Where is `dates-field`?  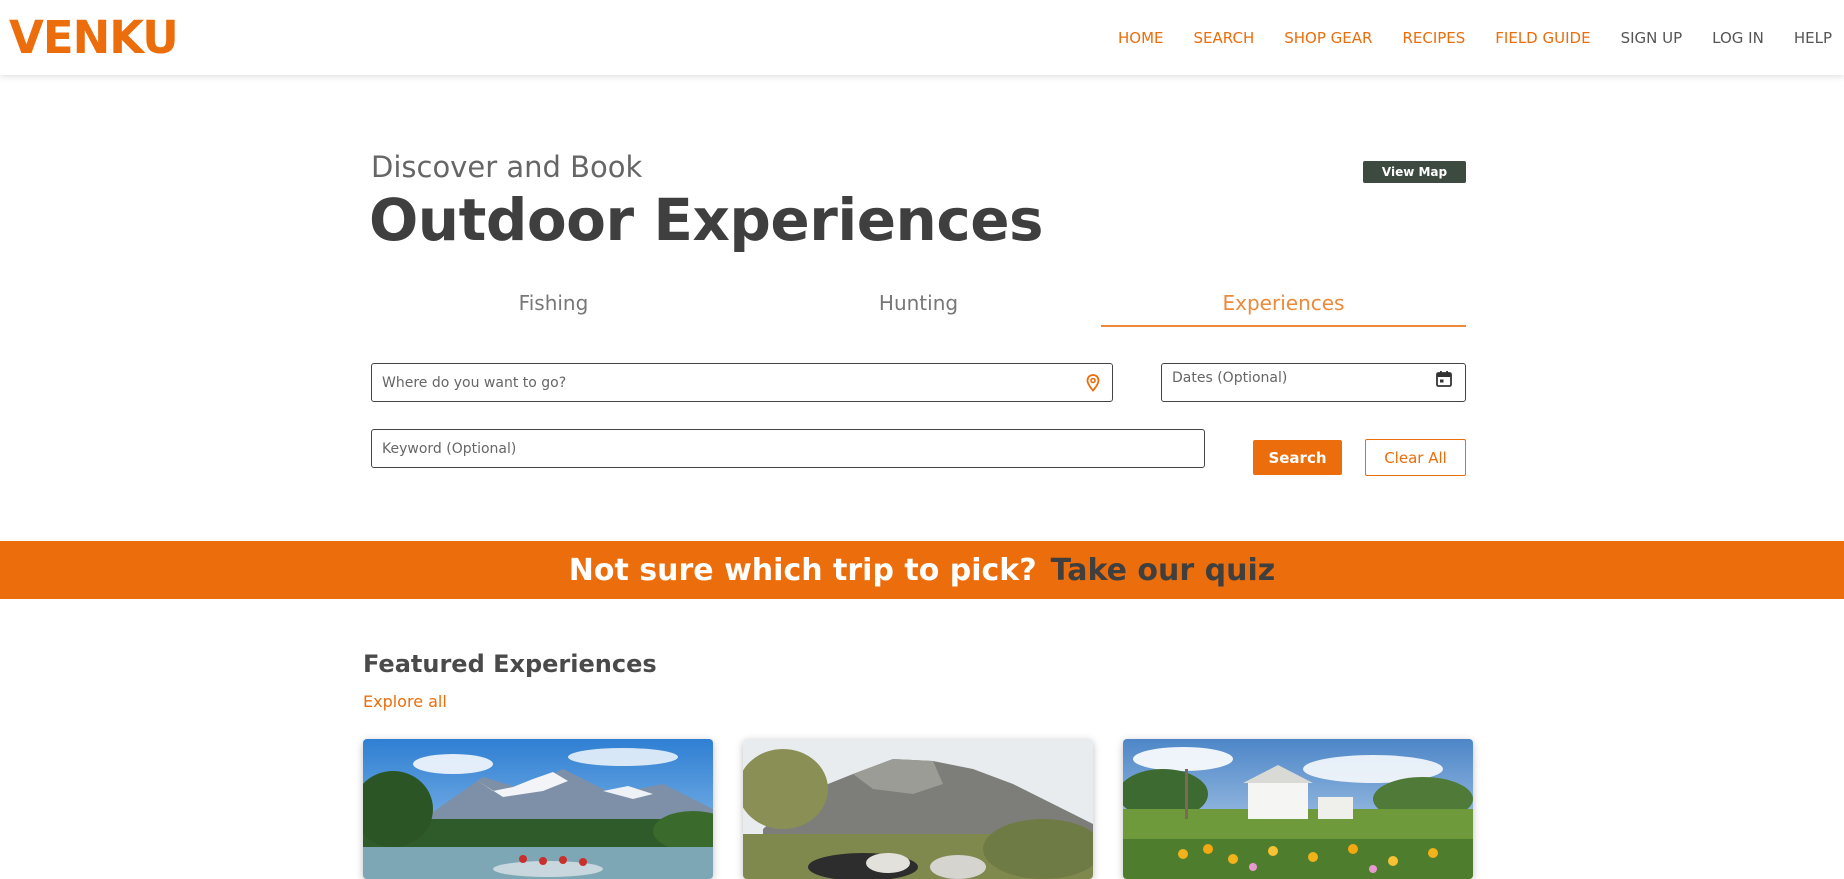 dates-field is located at coordinates (1313, 382).